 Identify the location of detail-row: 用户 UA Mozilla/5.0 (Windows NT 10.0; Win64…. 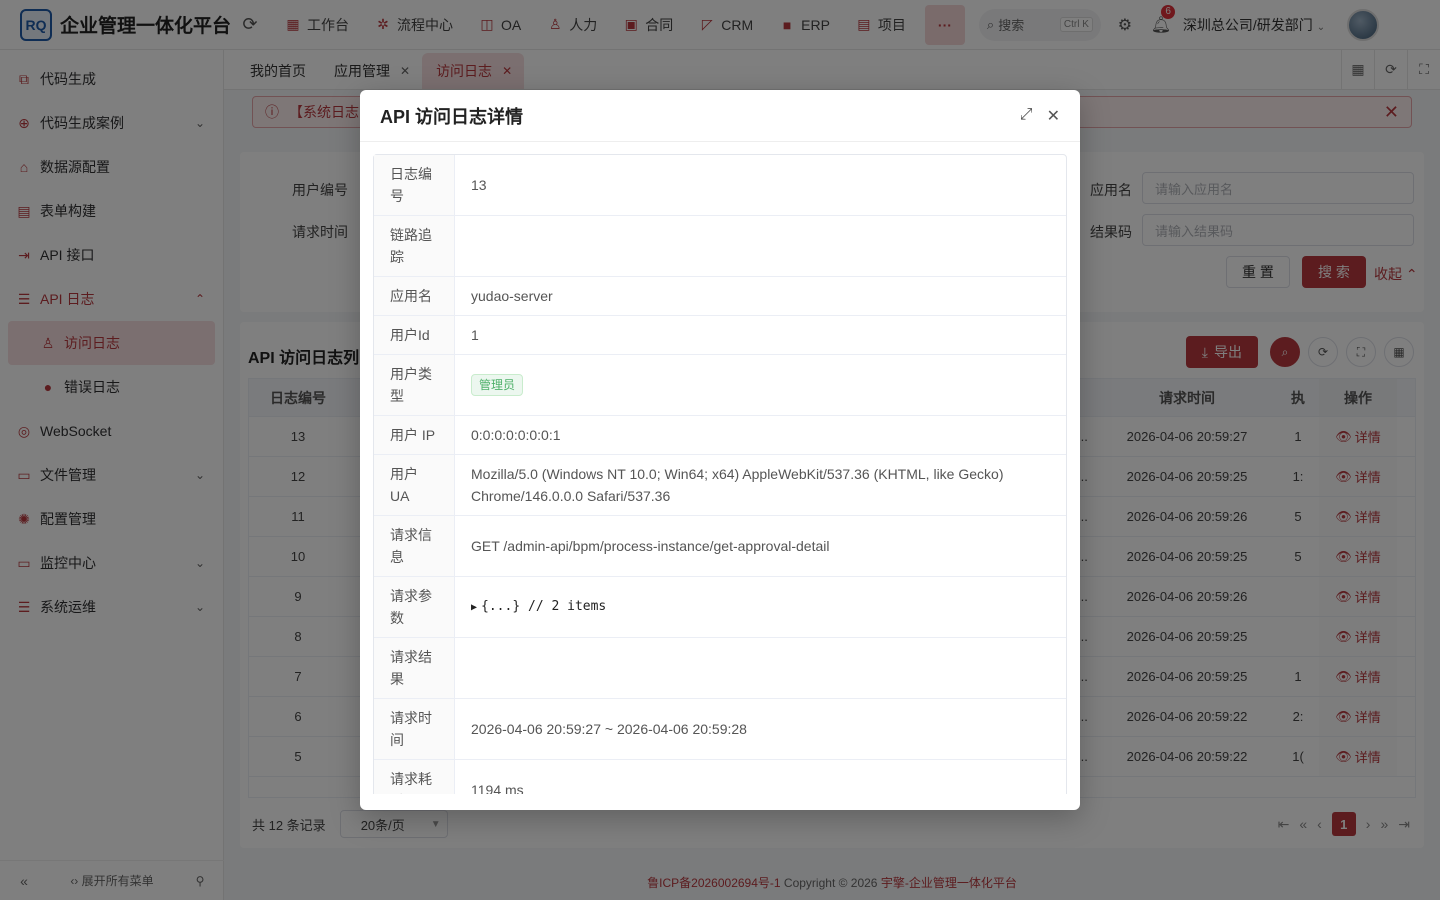
(720, 485).